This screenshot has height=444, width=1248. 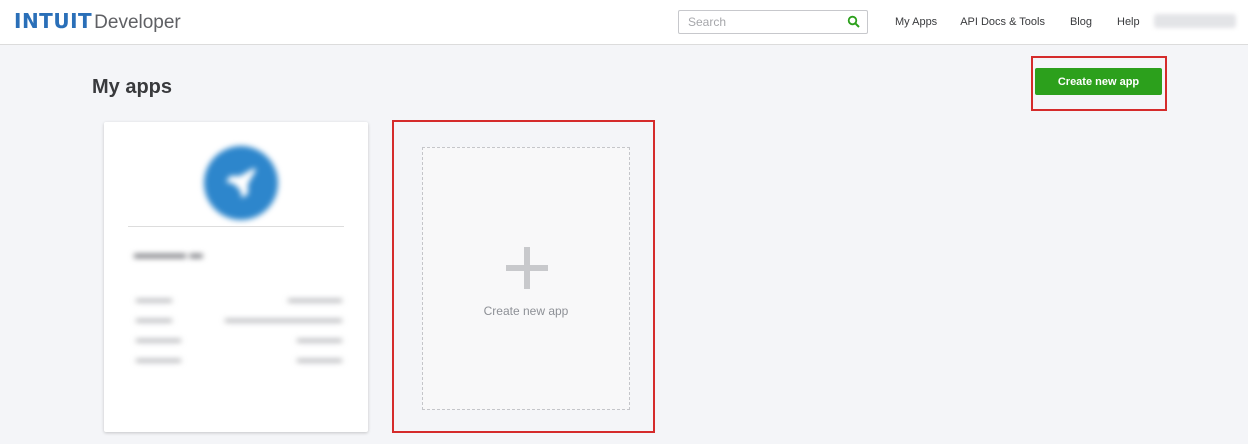 What do you see at coordinates (759, 22) in the screenshot?
I see `search-input` at bounding box center [759, 22].